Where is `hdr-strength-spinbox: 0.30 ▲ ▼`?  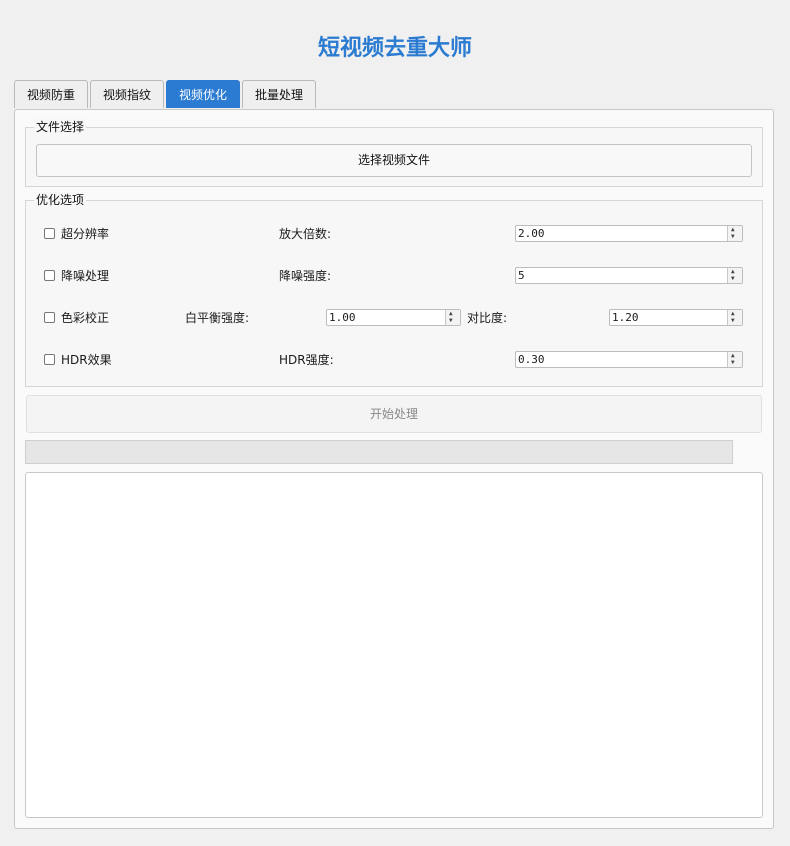 hdr-strength-spinbox: 0.30 ▲ ▼ is located at coordinates (629, 359).